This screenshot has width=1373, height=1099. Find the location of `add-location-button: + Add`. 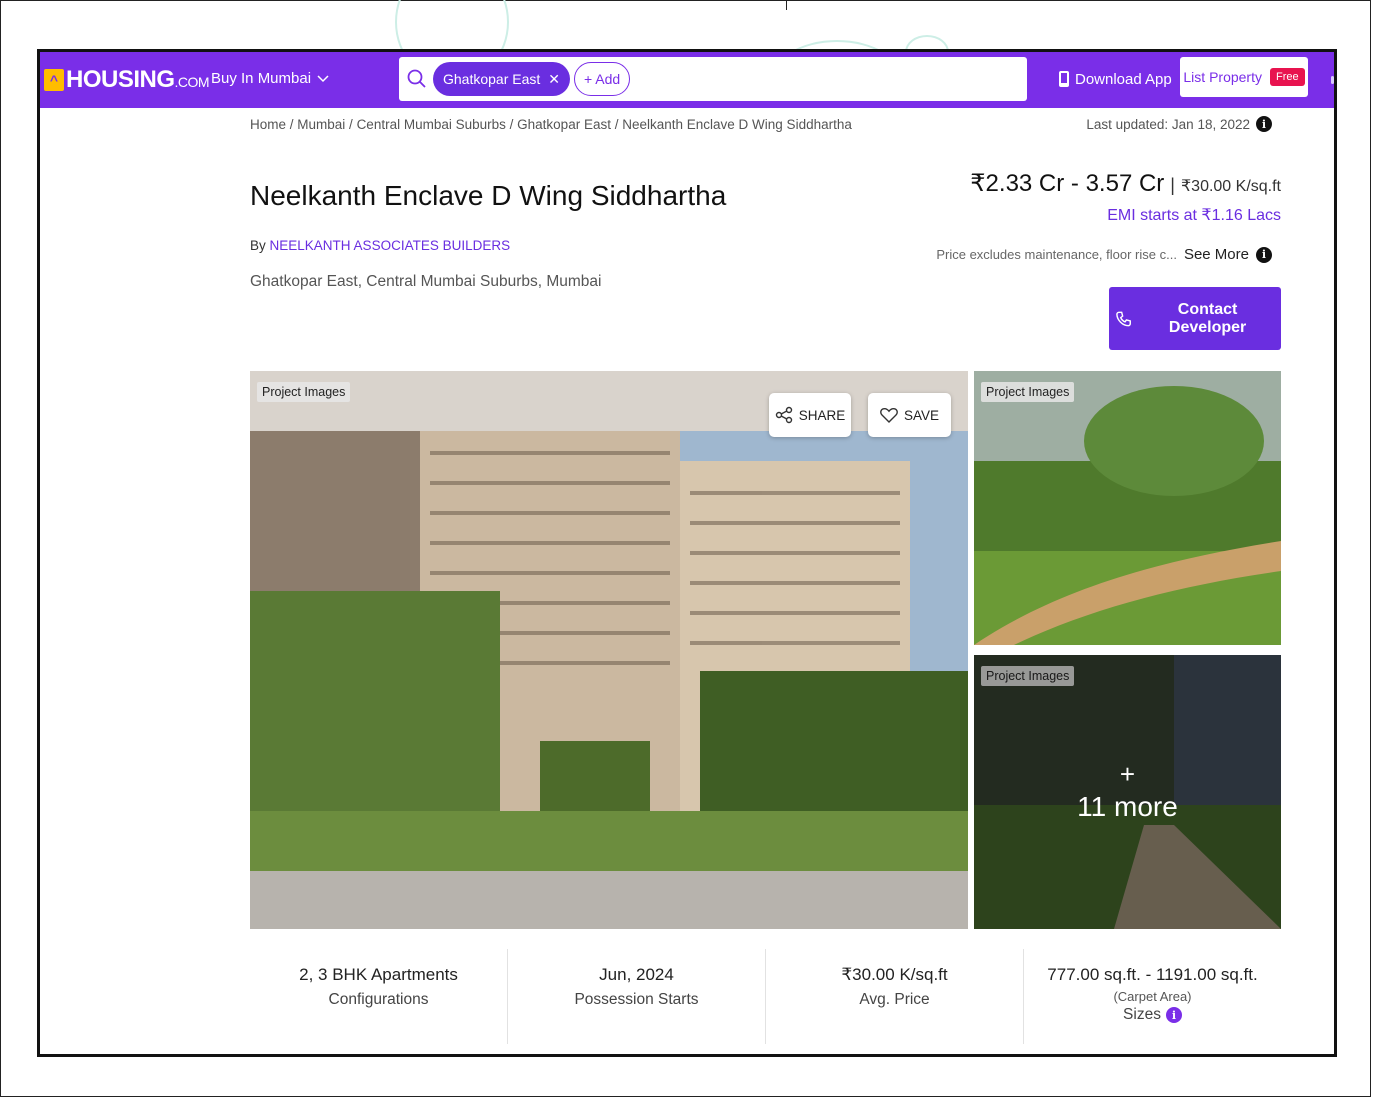

add-location-button: + Add is located at coordinates (602, 79).